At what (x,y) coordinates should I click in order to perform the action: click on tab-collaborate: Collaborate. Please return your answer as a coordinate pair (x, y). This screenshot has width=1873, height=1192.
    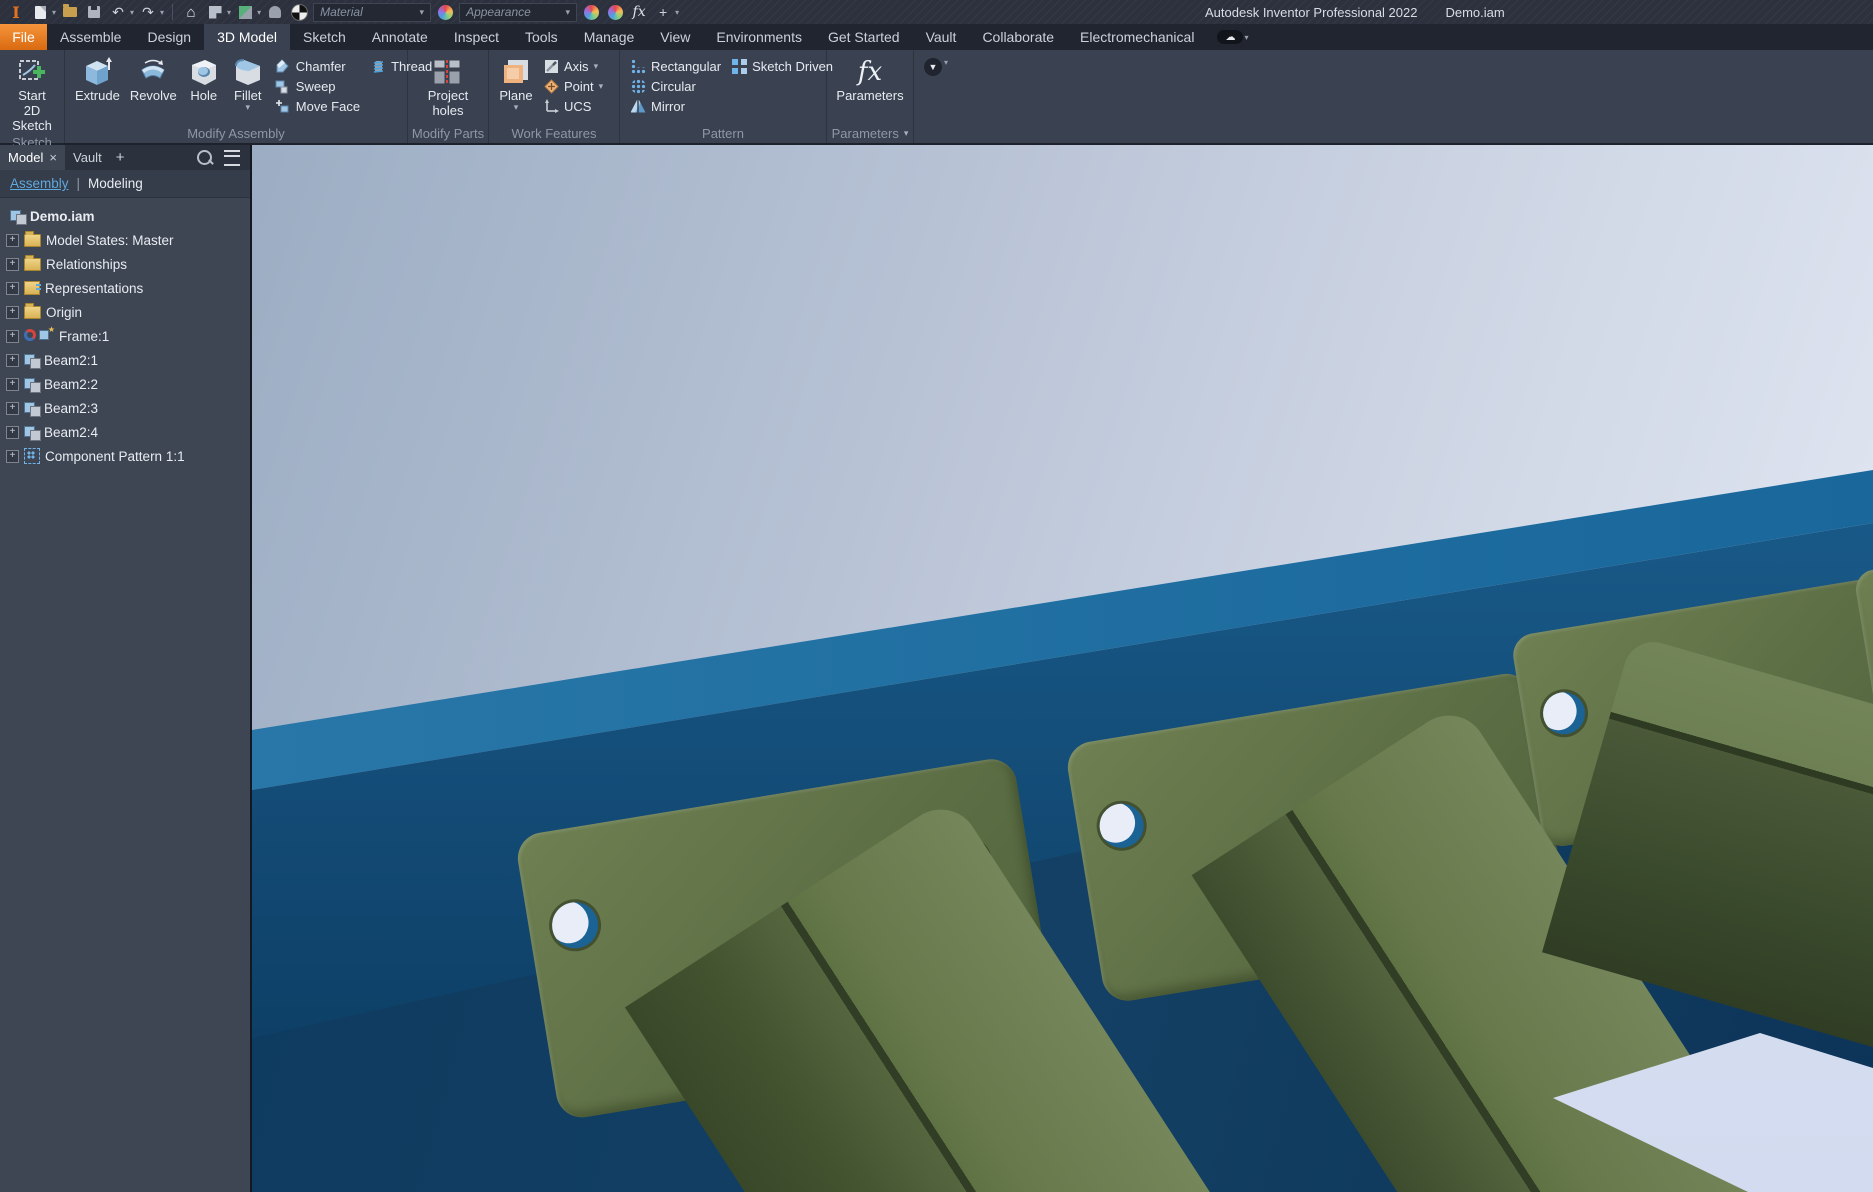
    Looking at the image, I should click on (1018, 37).